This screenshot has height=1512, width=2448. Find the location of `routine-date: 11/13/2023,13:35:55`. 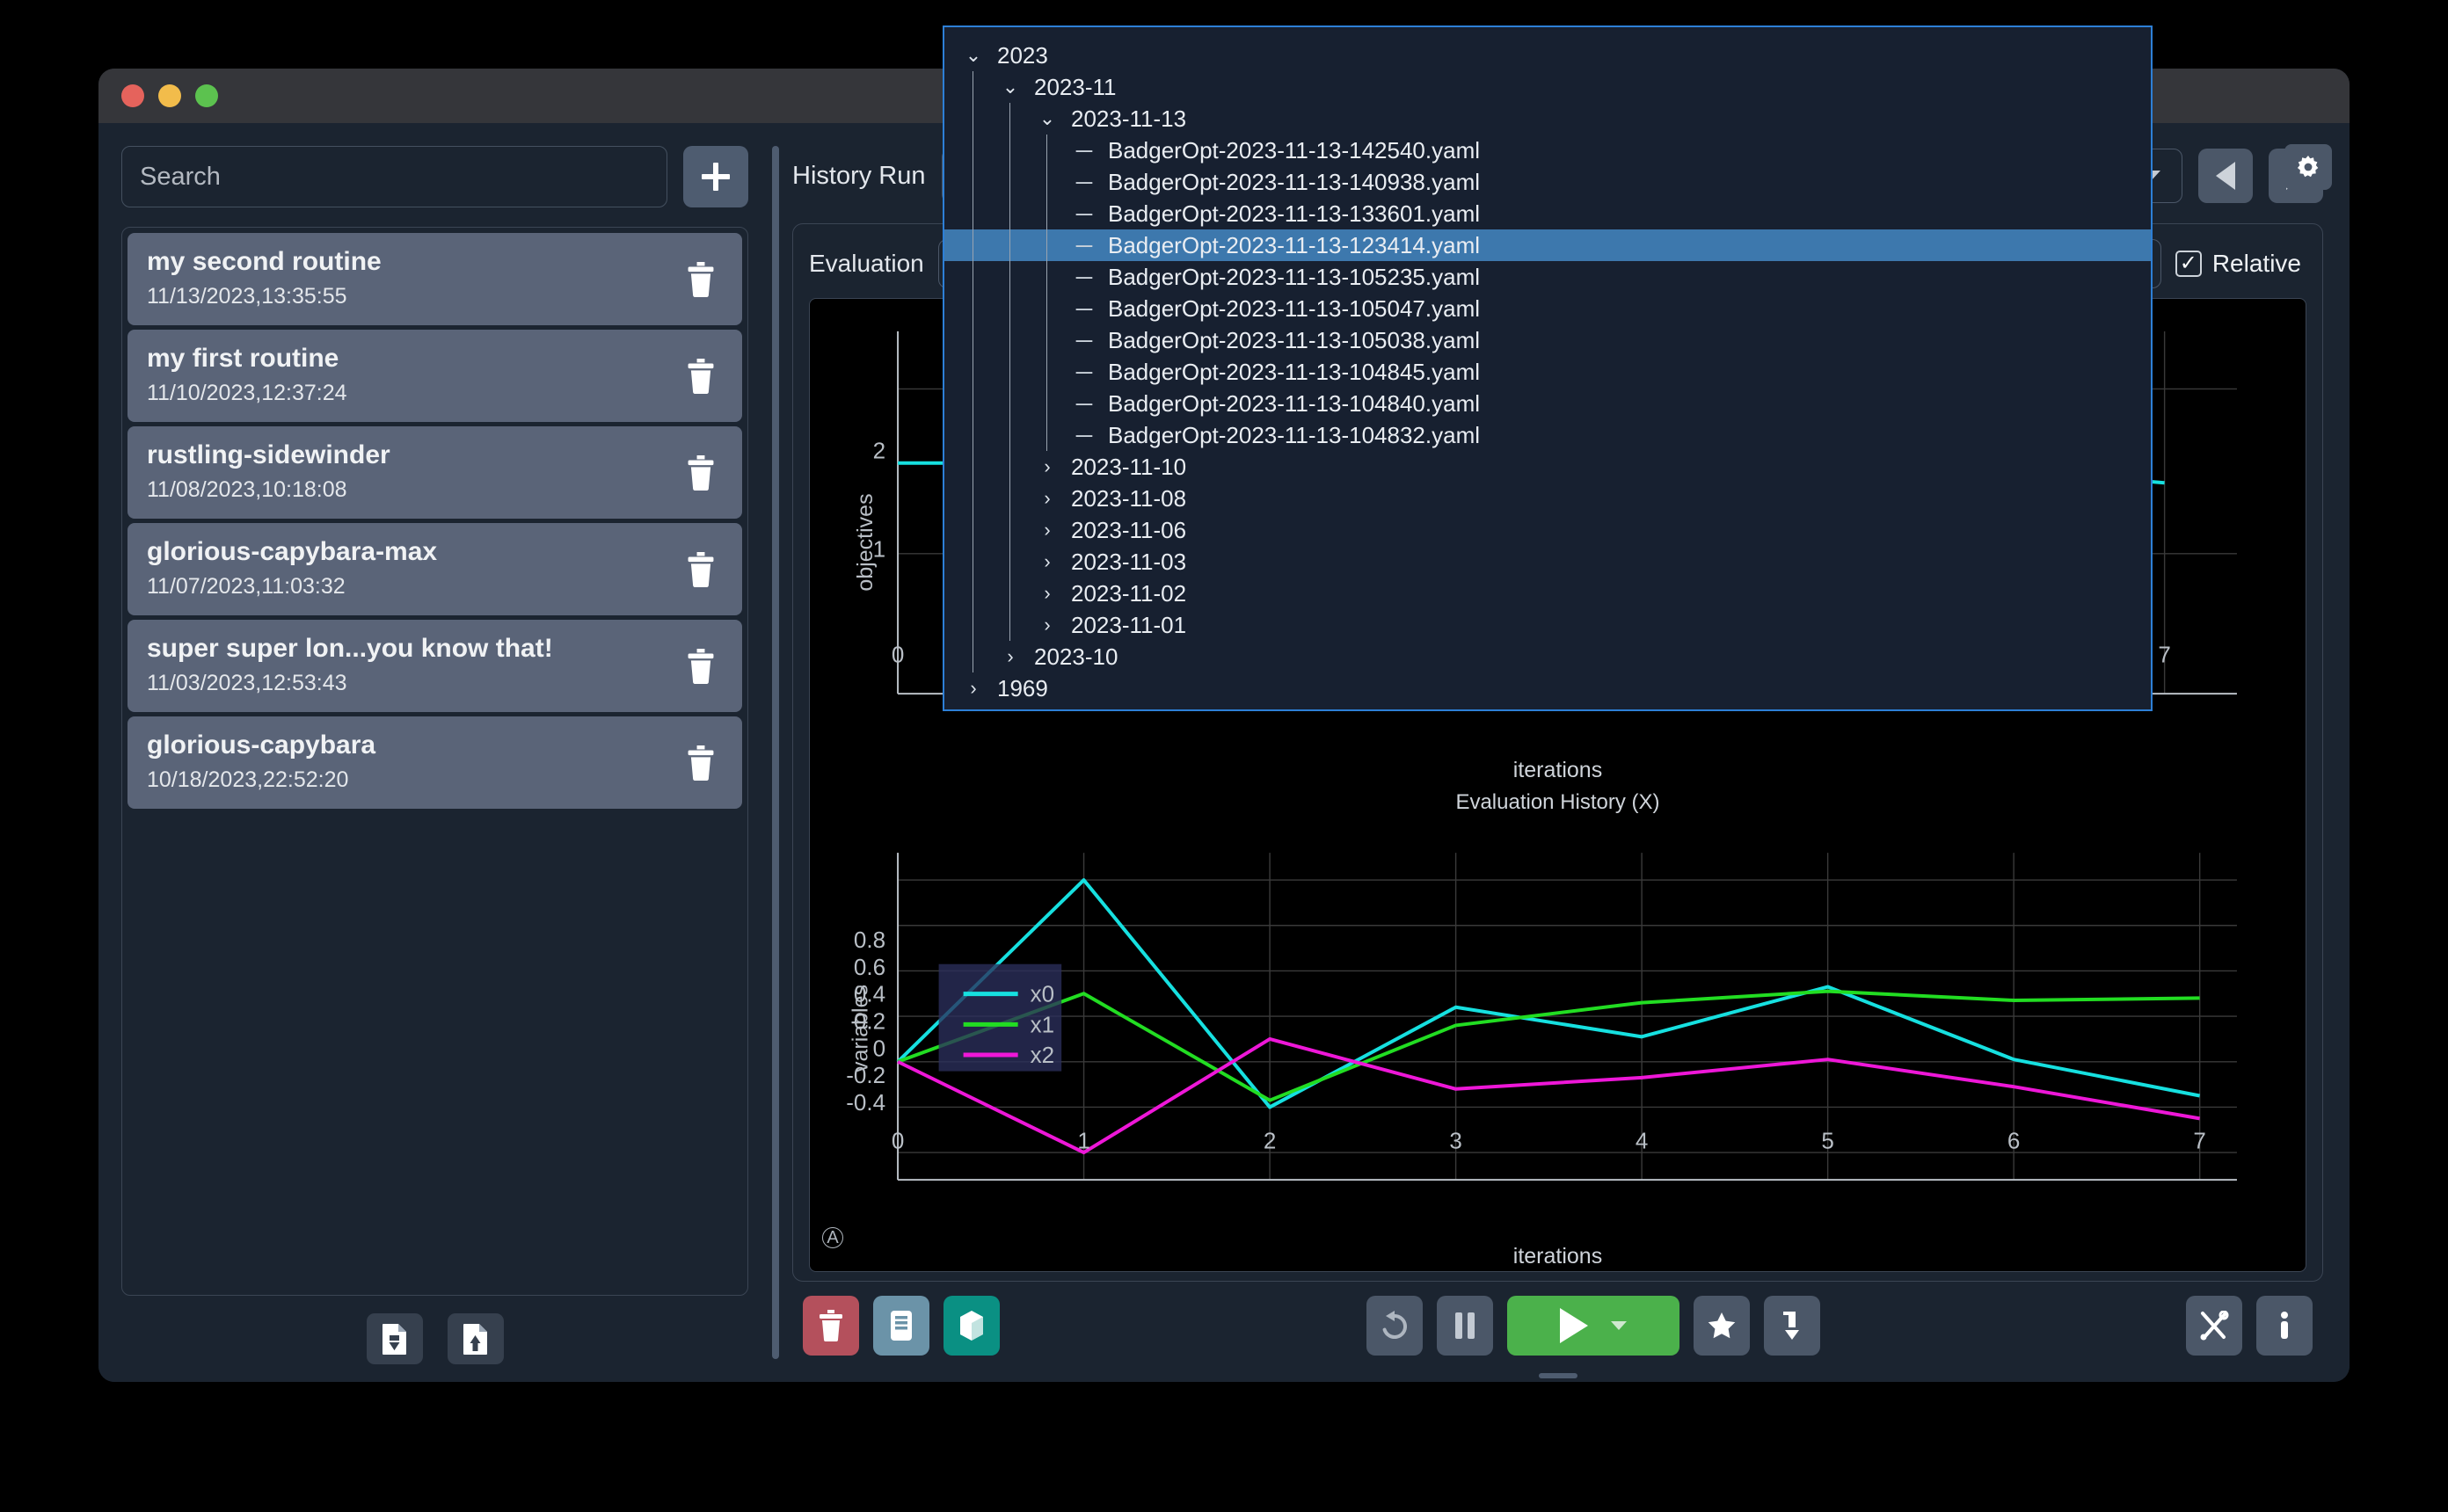

routine-date: 11/13/2023,13:35:55 is located at coordinates (247, 296).